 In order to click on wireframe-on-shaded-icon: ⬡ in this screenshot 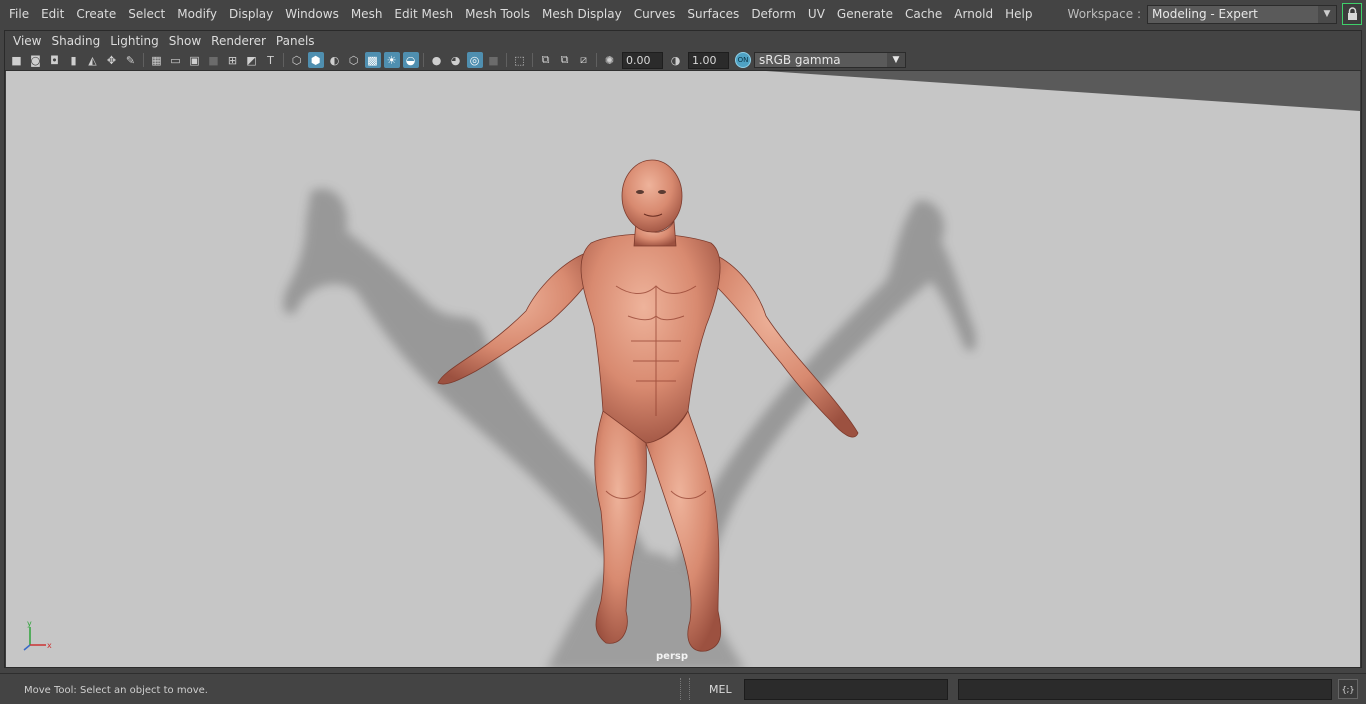, I will do `click(354, 60)`.